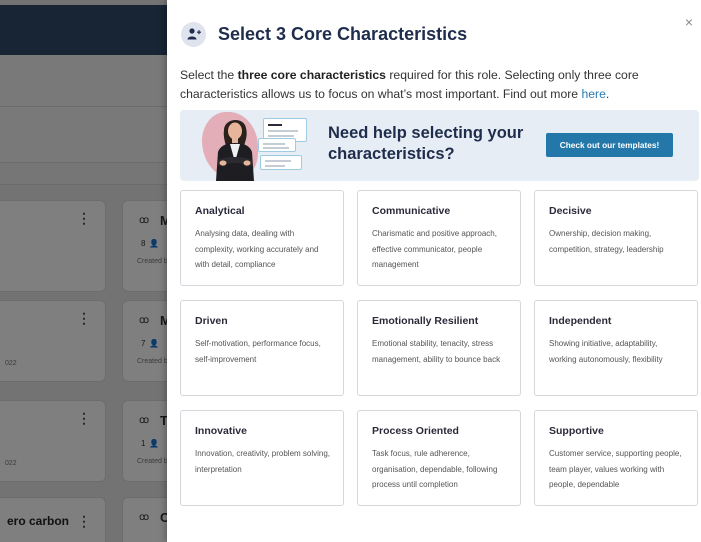  I want to click on close-button: ×, so click(689, 22).